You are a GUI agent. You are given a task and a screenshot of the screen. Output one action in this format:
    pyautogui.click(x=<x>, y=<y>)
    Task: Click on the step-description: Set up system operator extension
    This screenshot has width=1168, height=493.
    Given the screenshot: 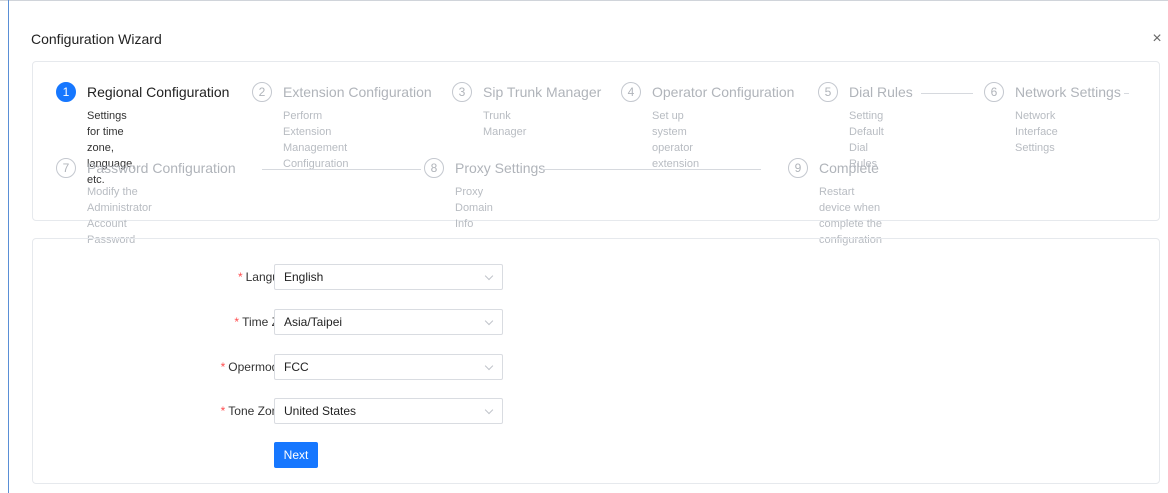 What is the action you would take?
    pyautogui.click(x=676, y=140)
    